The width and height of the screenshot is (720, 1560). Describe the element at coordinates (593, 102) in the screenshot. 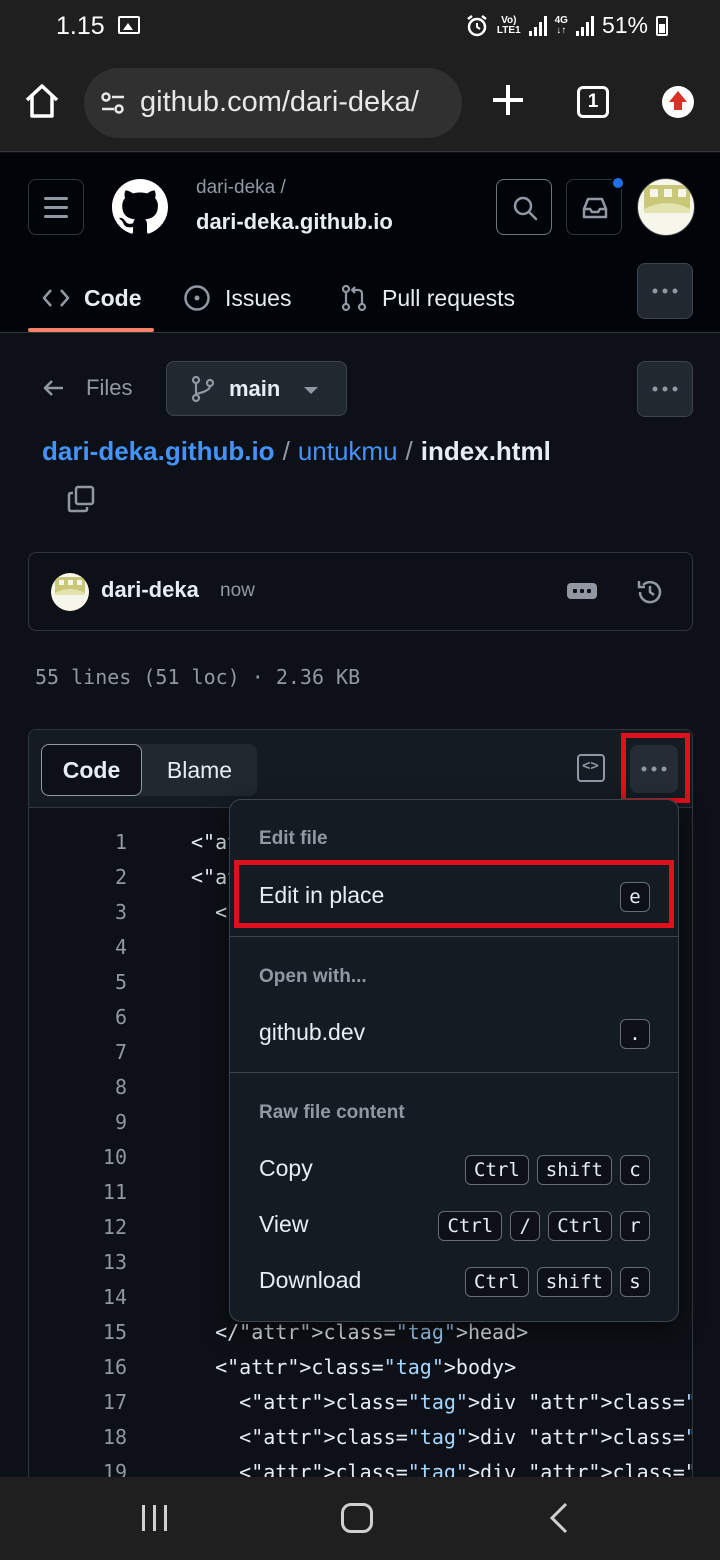

I see `tab-switcher-button: 1` at that location.